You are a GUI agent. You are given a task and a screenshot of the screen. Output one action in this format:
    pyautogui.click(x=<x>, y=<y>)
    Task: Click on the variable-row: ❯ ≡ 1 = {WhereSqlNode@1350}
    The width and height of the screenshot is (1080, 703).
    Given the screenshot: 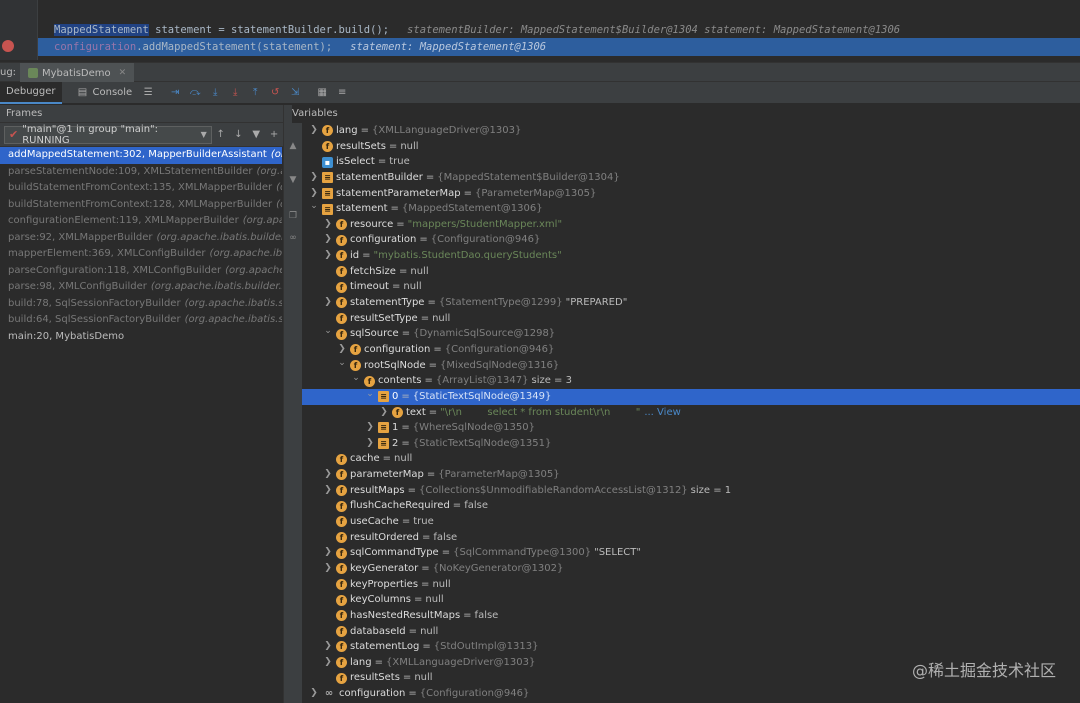 What is the action you would take?
    pyautogui.click(x=691, y=428)
    